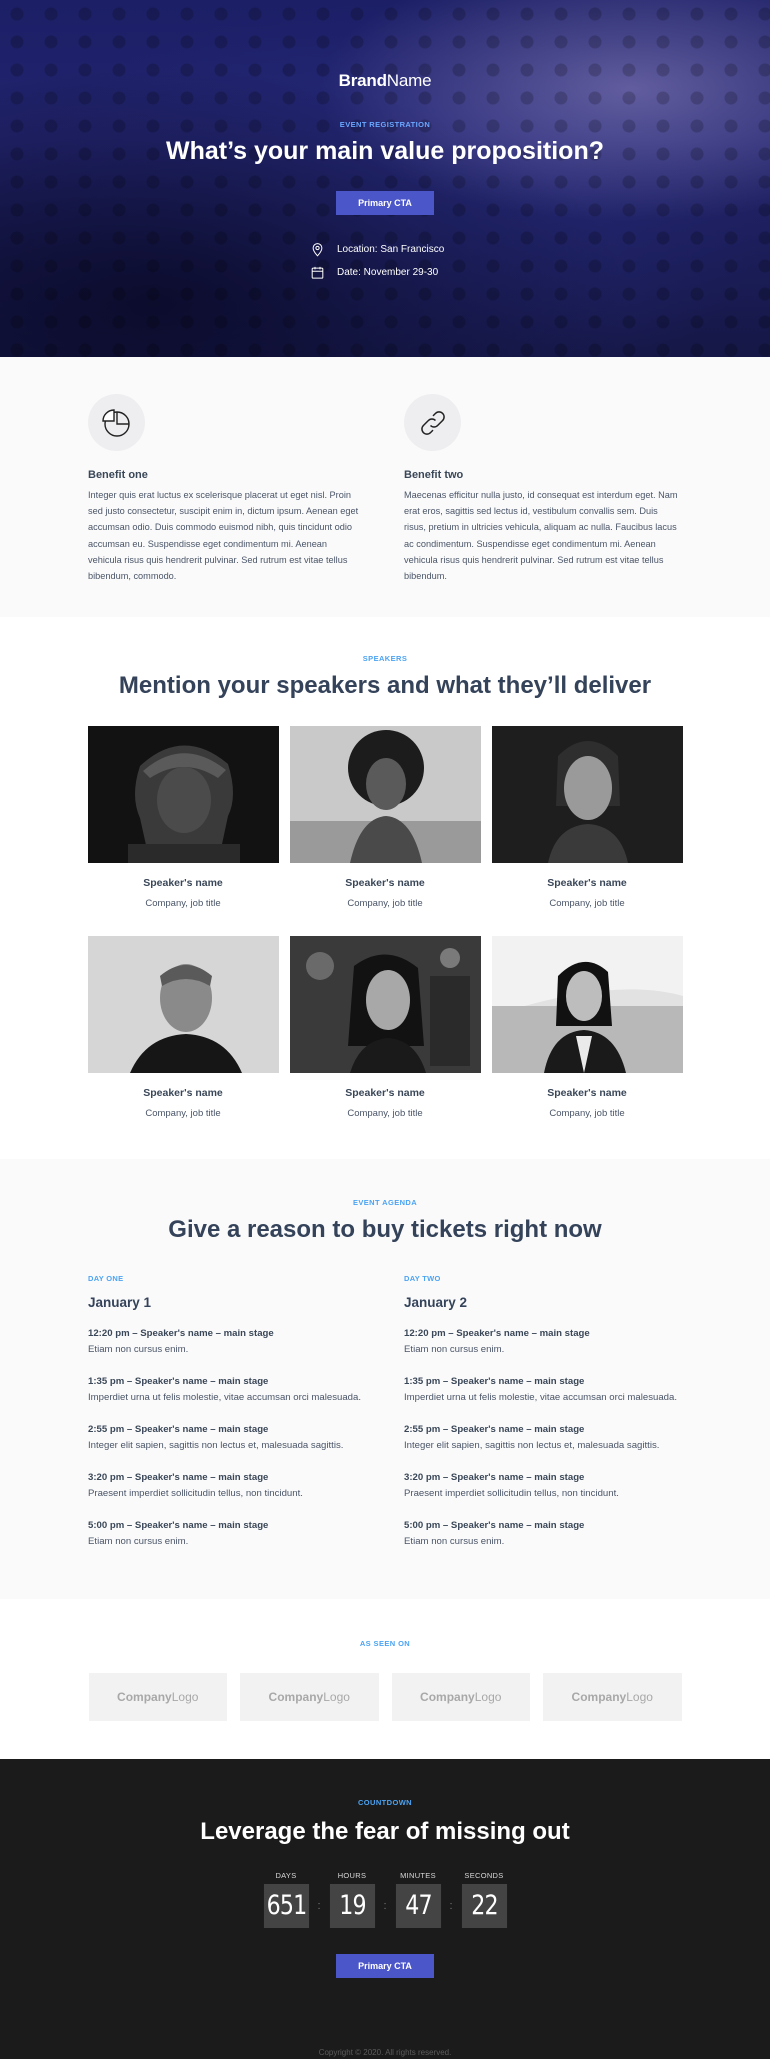  Describe the element at coordinates (120, 1302) in the screenshot. I see `day-date: January 1` at that location.